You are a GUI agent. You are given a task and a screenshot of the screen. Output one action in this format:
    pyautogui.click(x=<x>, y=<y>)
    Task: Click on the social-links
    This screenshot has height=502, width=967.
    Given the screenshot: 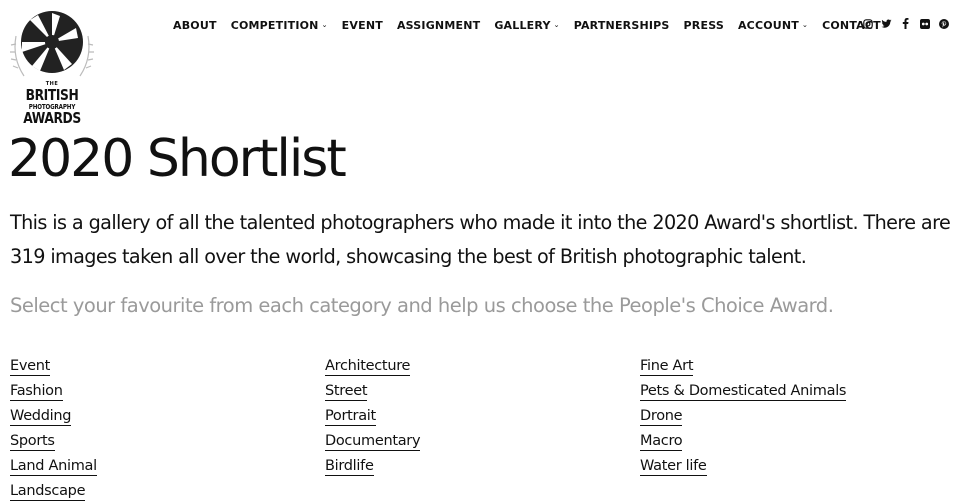 What is the action you would take?
    pyautogui.click(x=909, y=23)
    